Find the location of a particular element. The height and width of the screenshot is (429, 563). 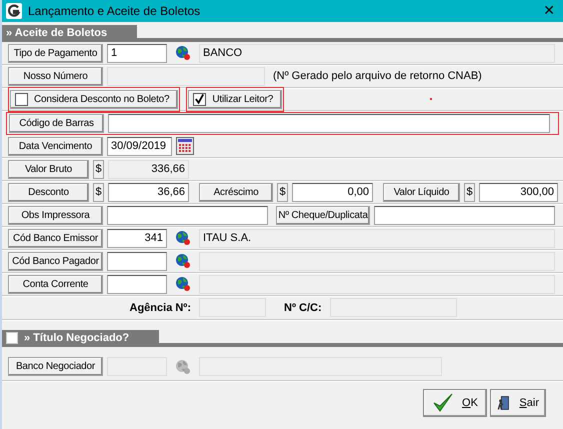

date-field: 30/09/2019 is located at coordinates (139, 146).